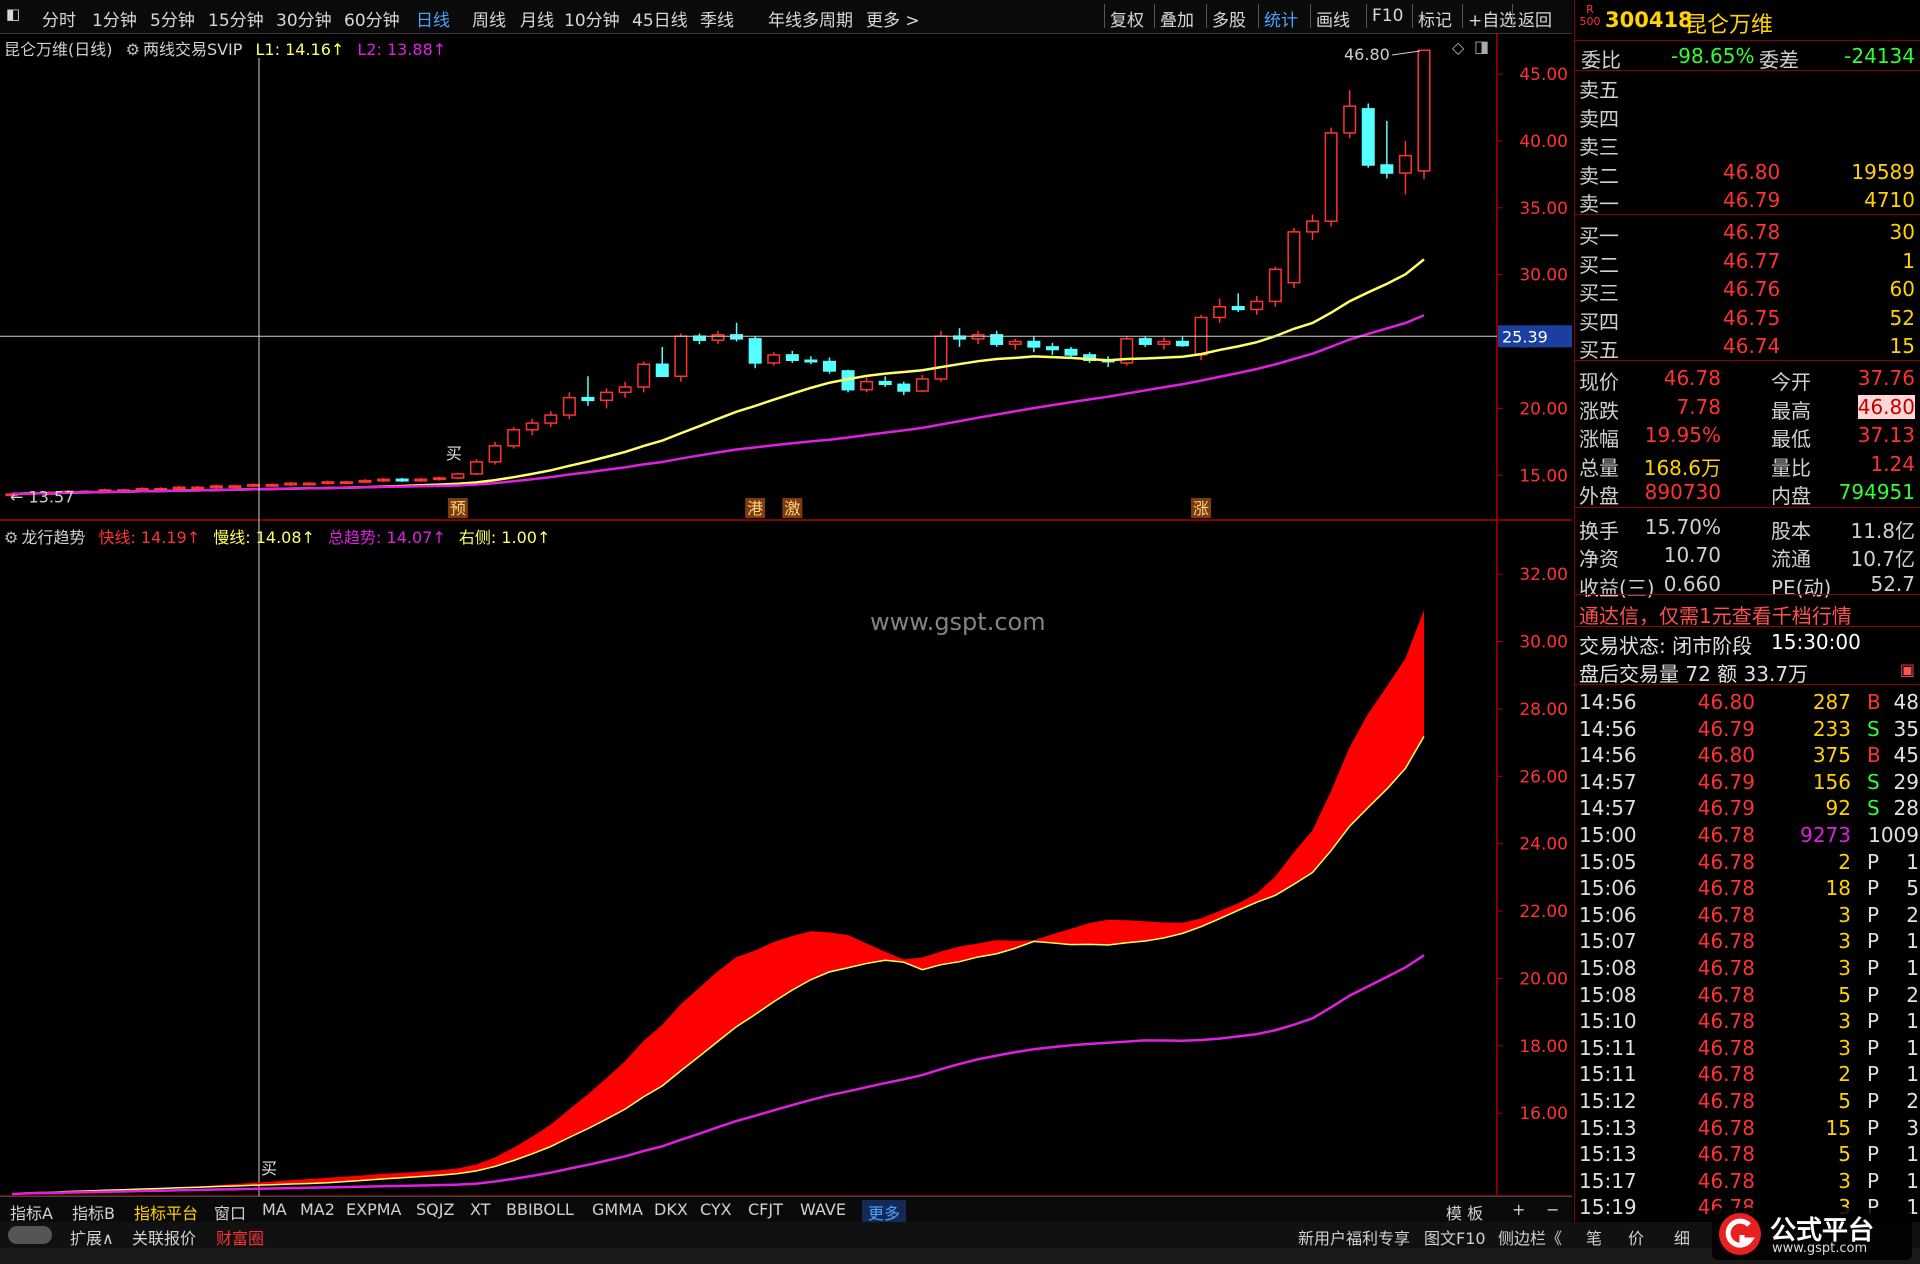 This screenshot has height=1264, width=1920. What do you see at coordinates (827, 18) in the screenshot?
I see `period-tab-13: 多周期` at bounding box center [827, 18].